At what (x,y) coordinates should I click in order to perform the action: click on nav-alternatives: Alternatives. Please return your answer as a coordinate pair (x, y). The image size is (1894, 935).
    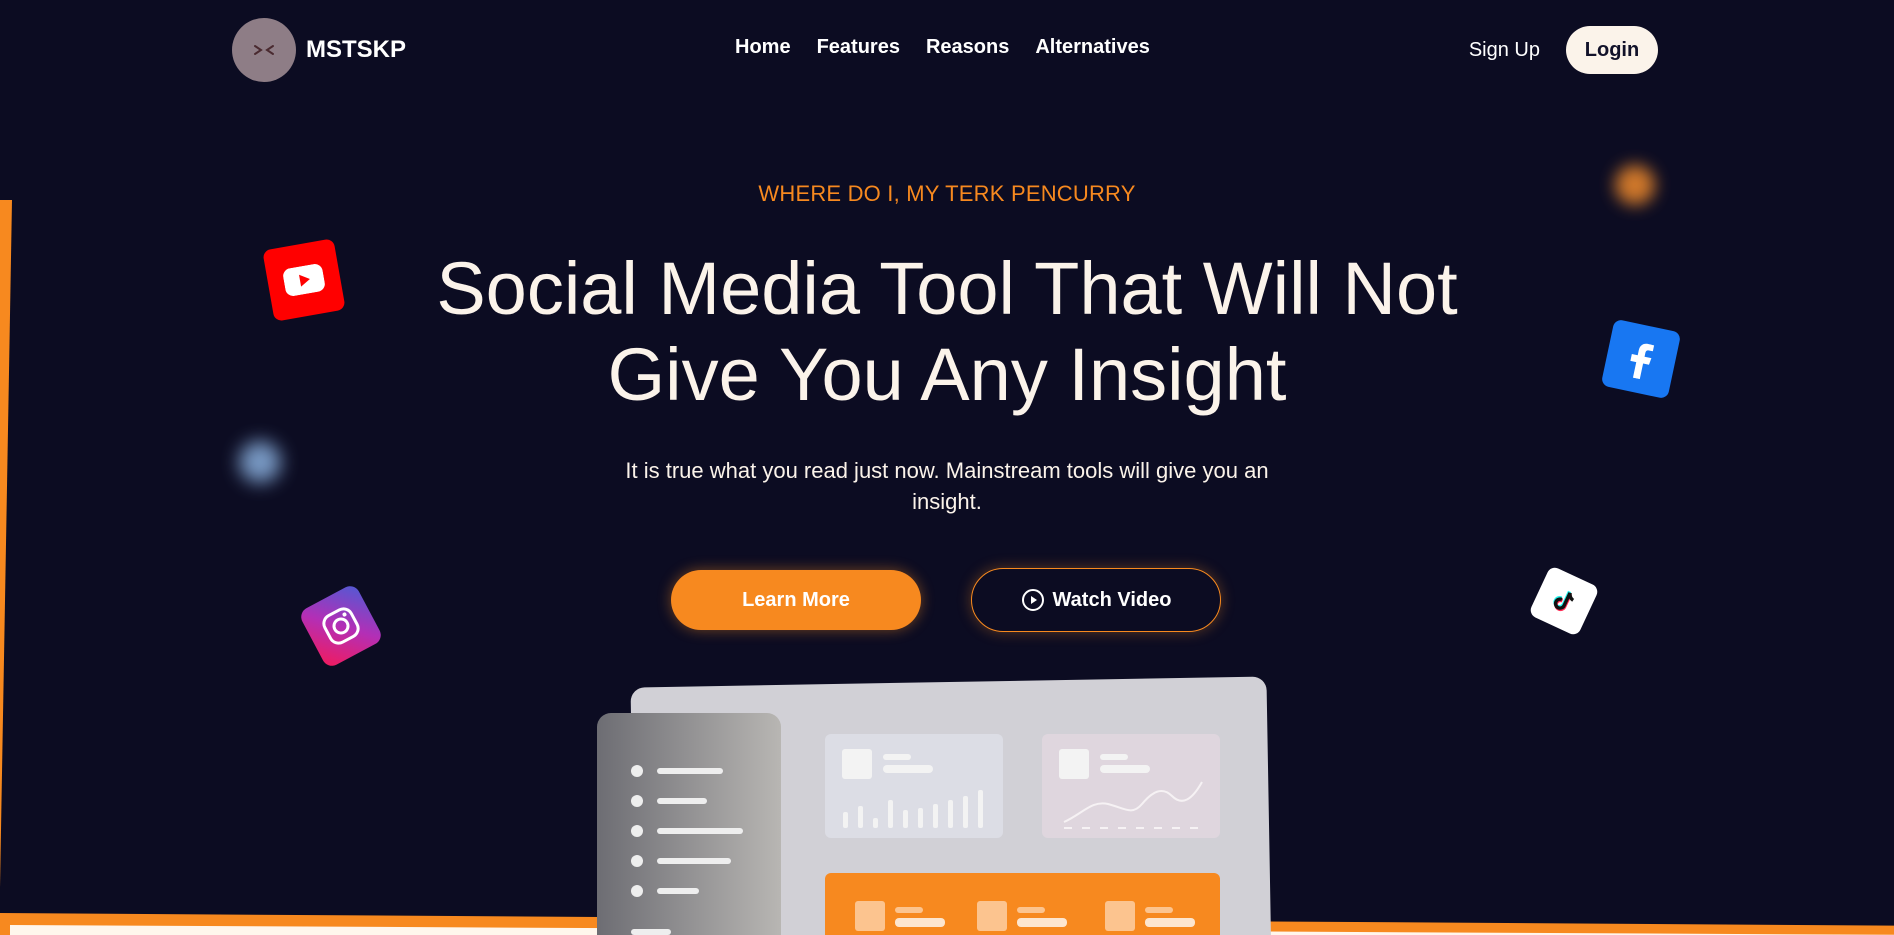
    Looking at the image, I should click on (1092, 47).